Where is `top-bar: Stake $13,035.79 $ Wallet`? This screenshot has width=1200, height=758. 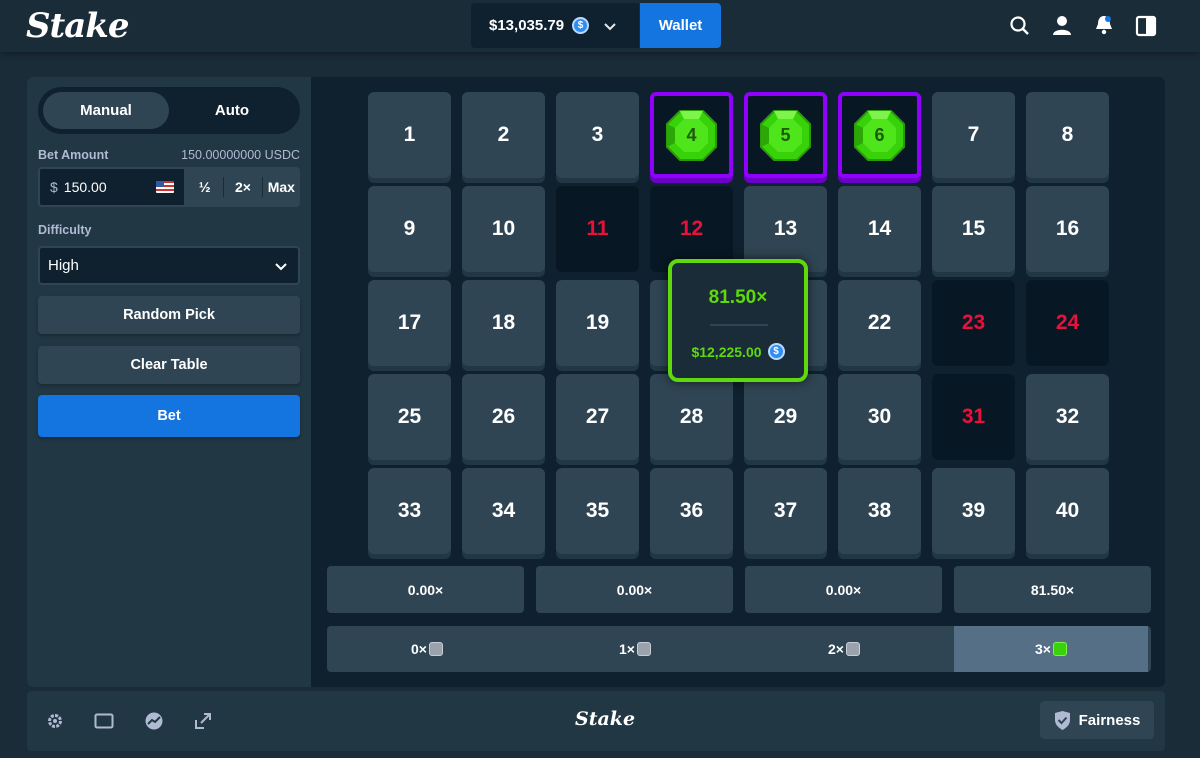 top-bar: Stake $13,035.79 $ Wallet is located at coordinates (600, 26).